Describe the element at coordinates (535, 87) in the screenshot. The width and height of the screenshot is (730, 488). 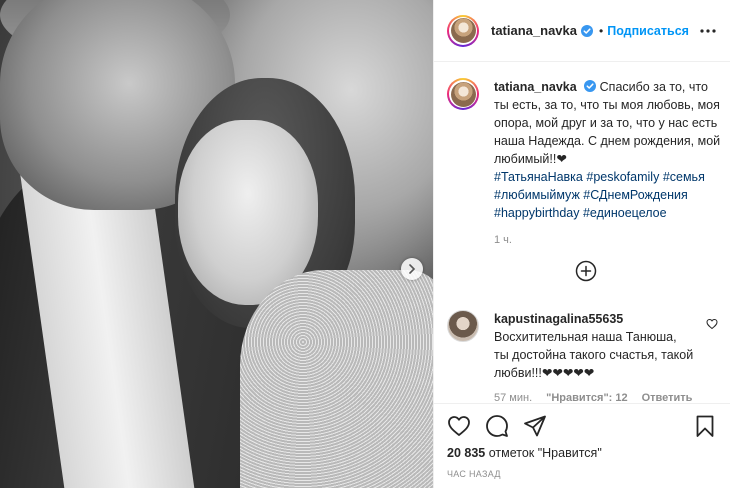
I see `caption-username: tatiana_navka` at that location.